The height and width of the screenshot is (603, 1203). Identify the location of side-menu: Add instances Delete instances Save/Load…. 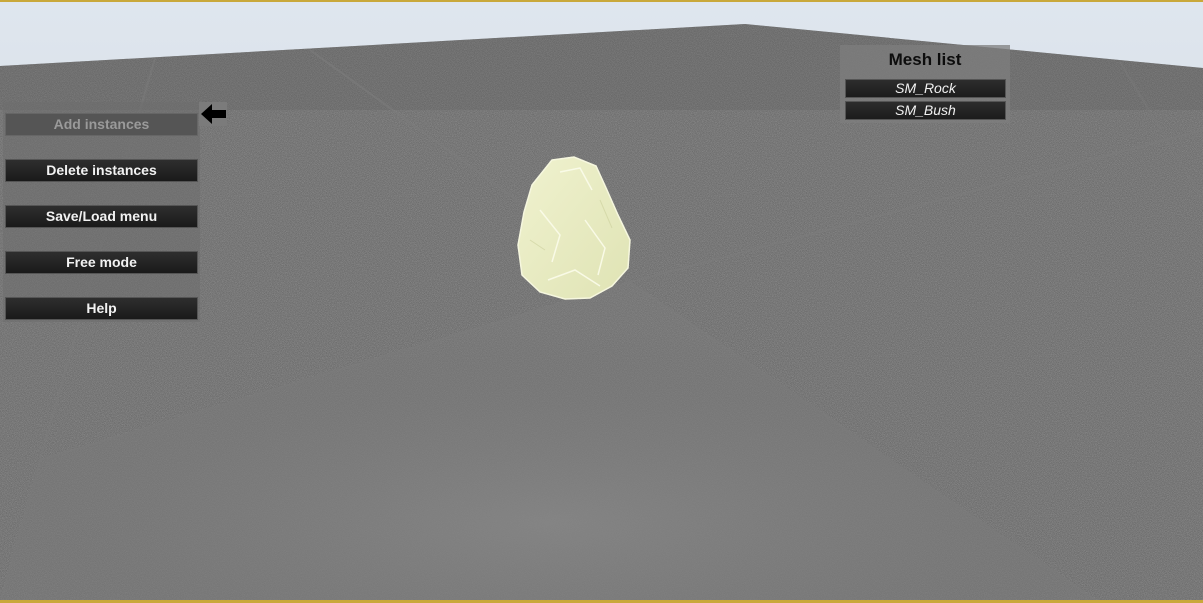
(101, 212).